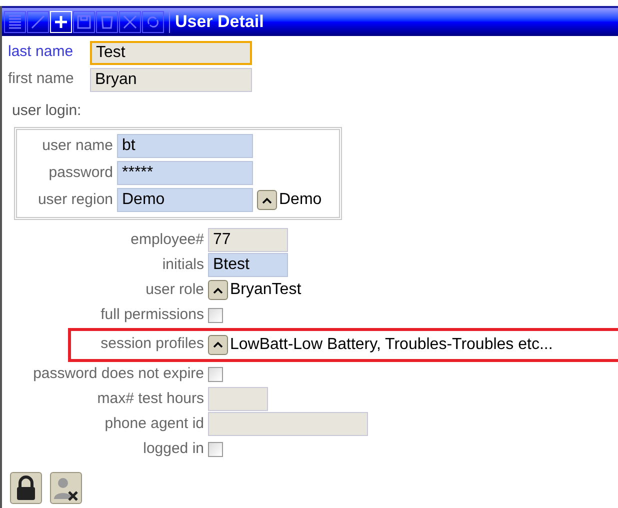 The height and width of the screenshot is (508, 618). What do you see at coordinates (81, 172) in the screenshot?
I see `field-label: password` at bounding box center [81, 172].